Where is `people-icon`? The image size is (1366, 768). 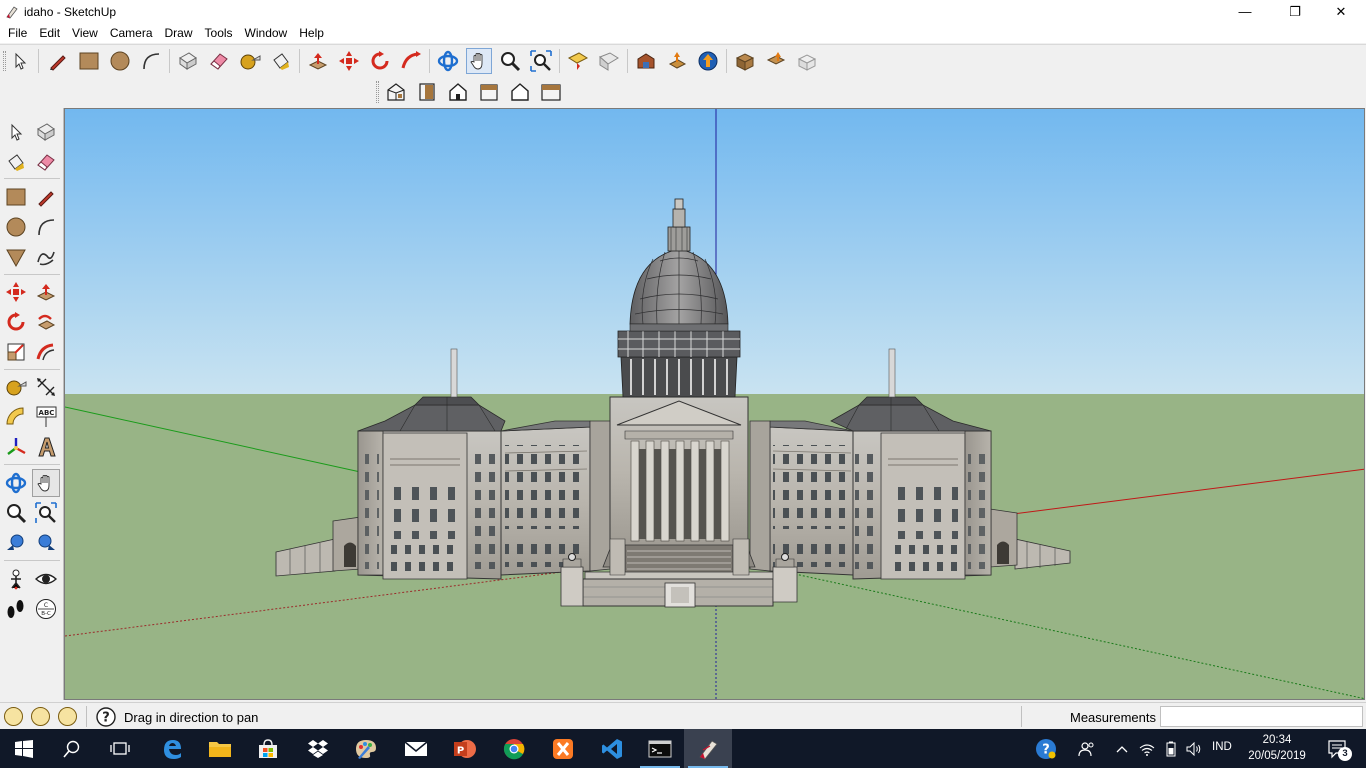
people-icon is located at coordinates (1087, 748).